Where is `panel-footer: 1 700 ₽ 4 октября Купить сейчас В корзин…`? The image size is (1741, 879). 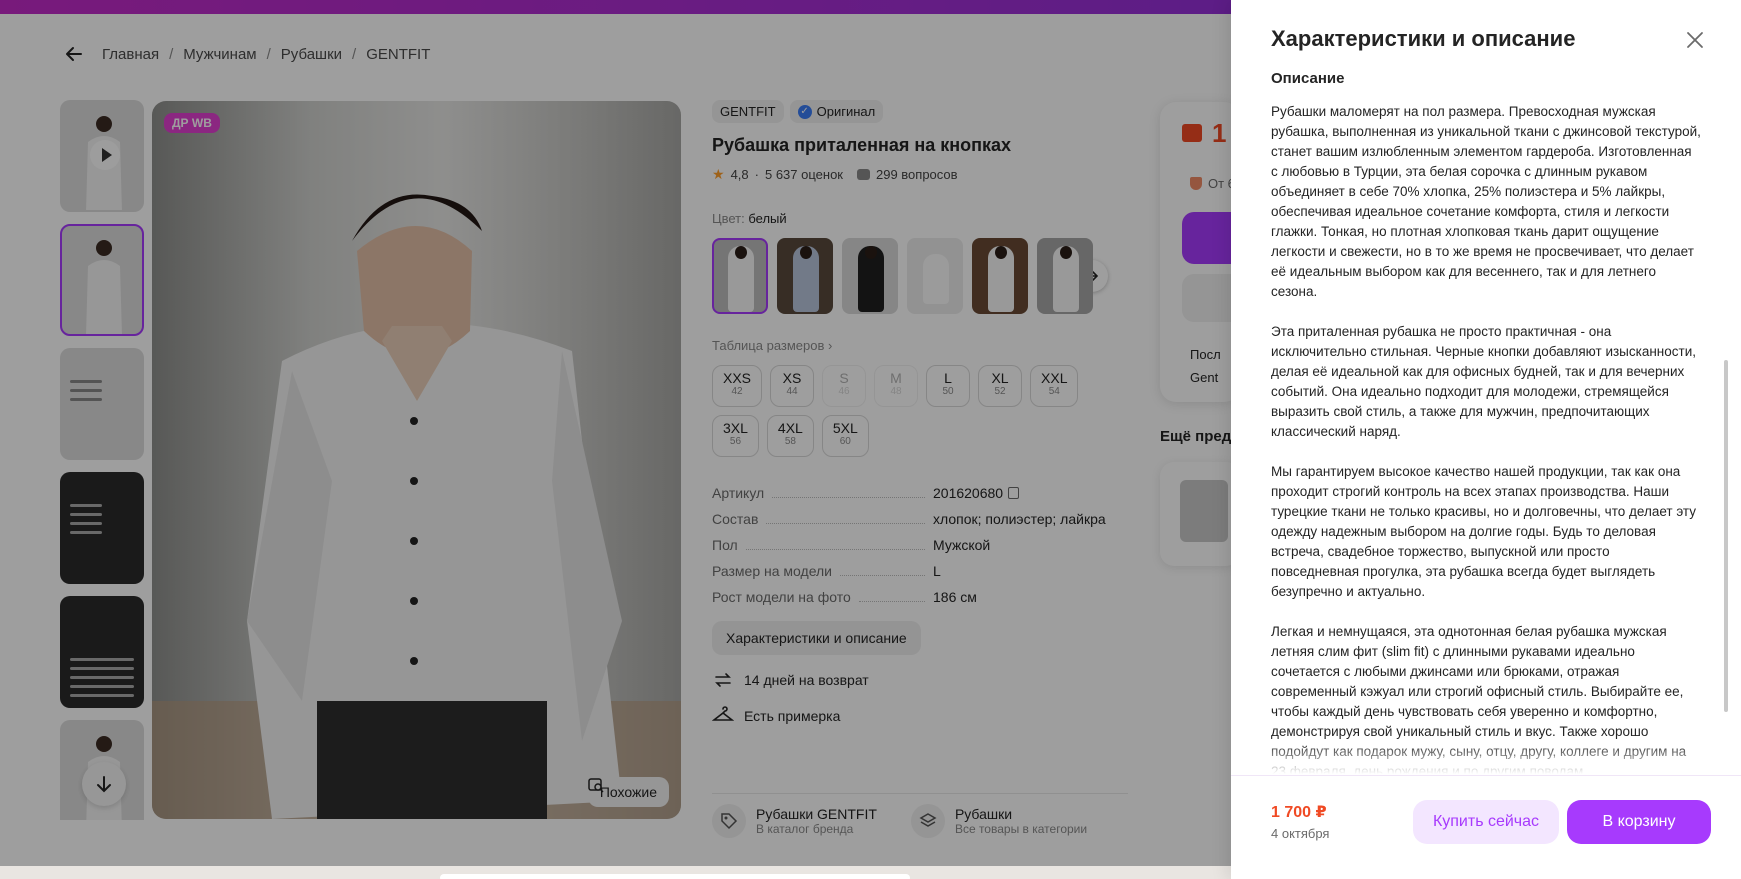
panel-footer: 1 700 ₽ 4 октября Купить сейчас В корзин… is located at coordinates (1486, 827).